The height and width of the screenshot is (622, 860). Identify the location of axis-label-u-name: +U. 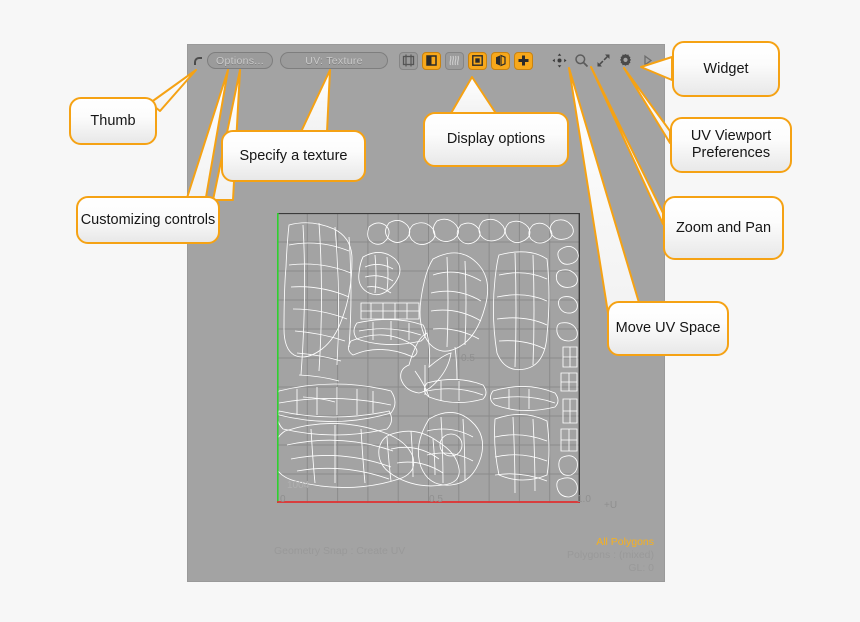
(611, 505).